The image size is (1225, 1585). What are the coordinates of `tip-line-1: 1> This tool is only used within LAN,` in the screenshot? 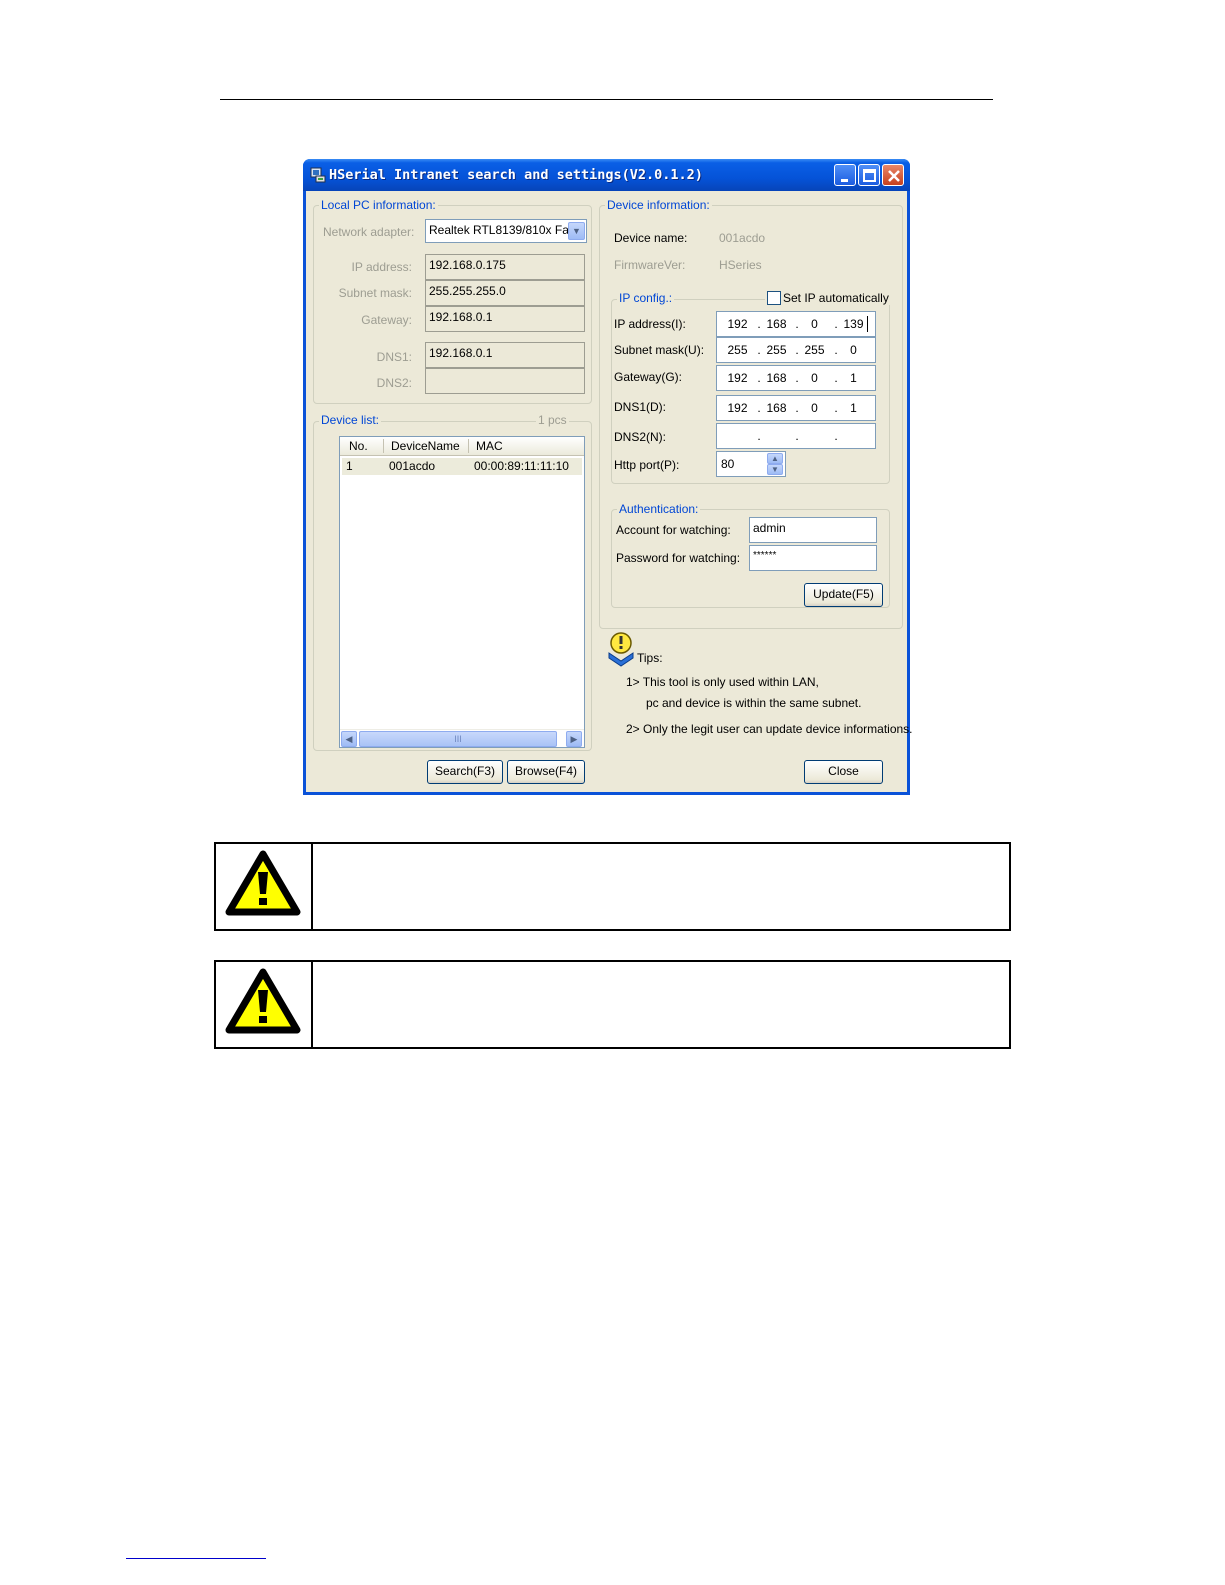 It's located at (722, 682).